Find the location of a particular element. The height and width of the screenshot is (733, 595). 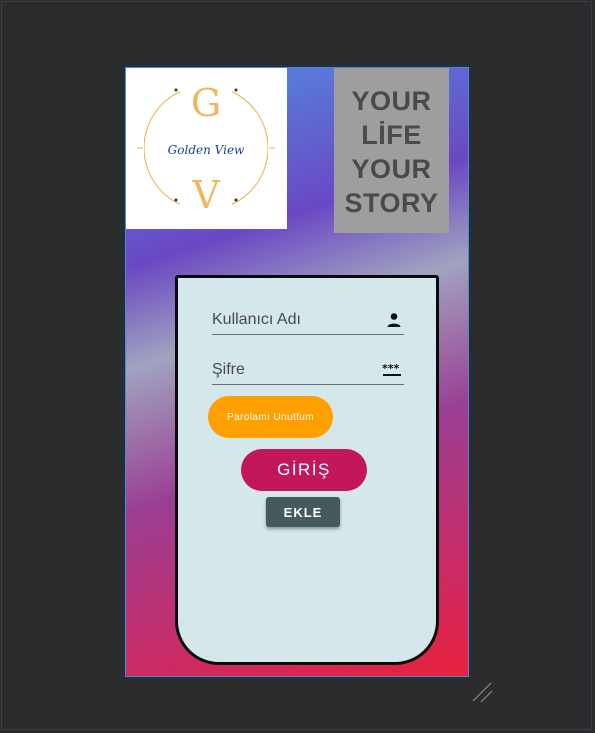

person-icon is located at coordinates (394, 322).